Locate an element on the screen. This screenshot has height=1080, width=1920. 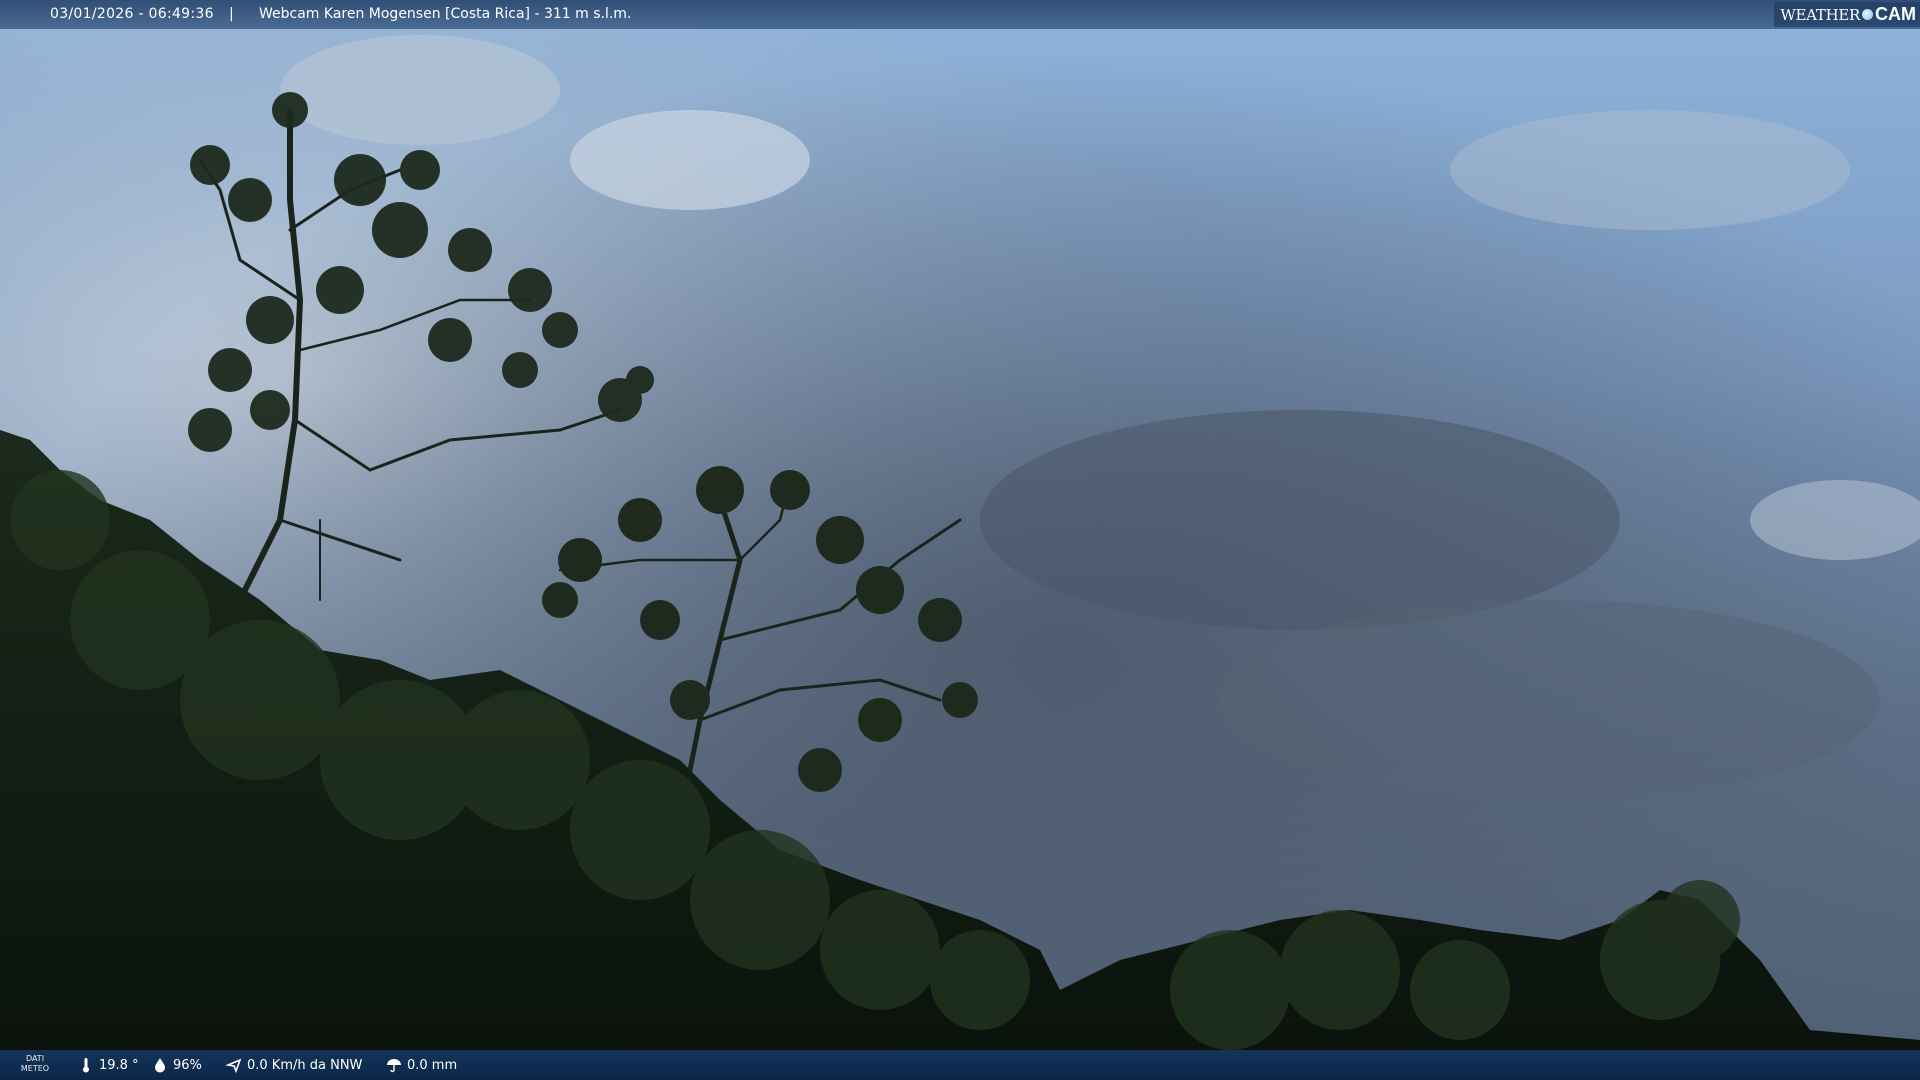
rain-item: 0.0 mm is located at coordinates (421, 1065).